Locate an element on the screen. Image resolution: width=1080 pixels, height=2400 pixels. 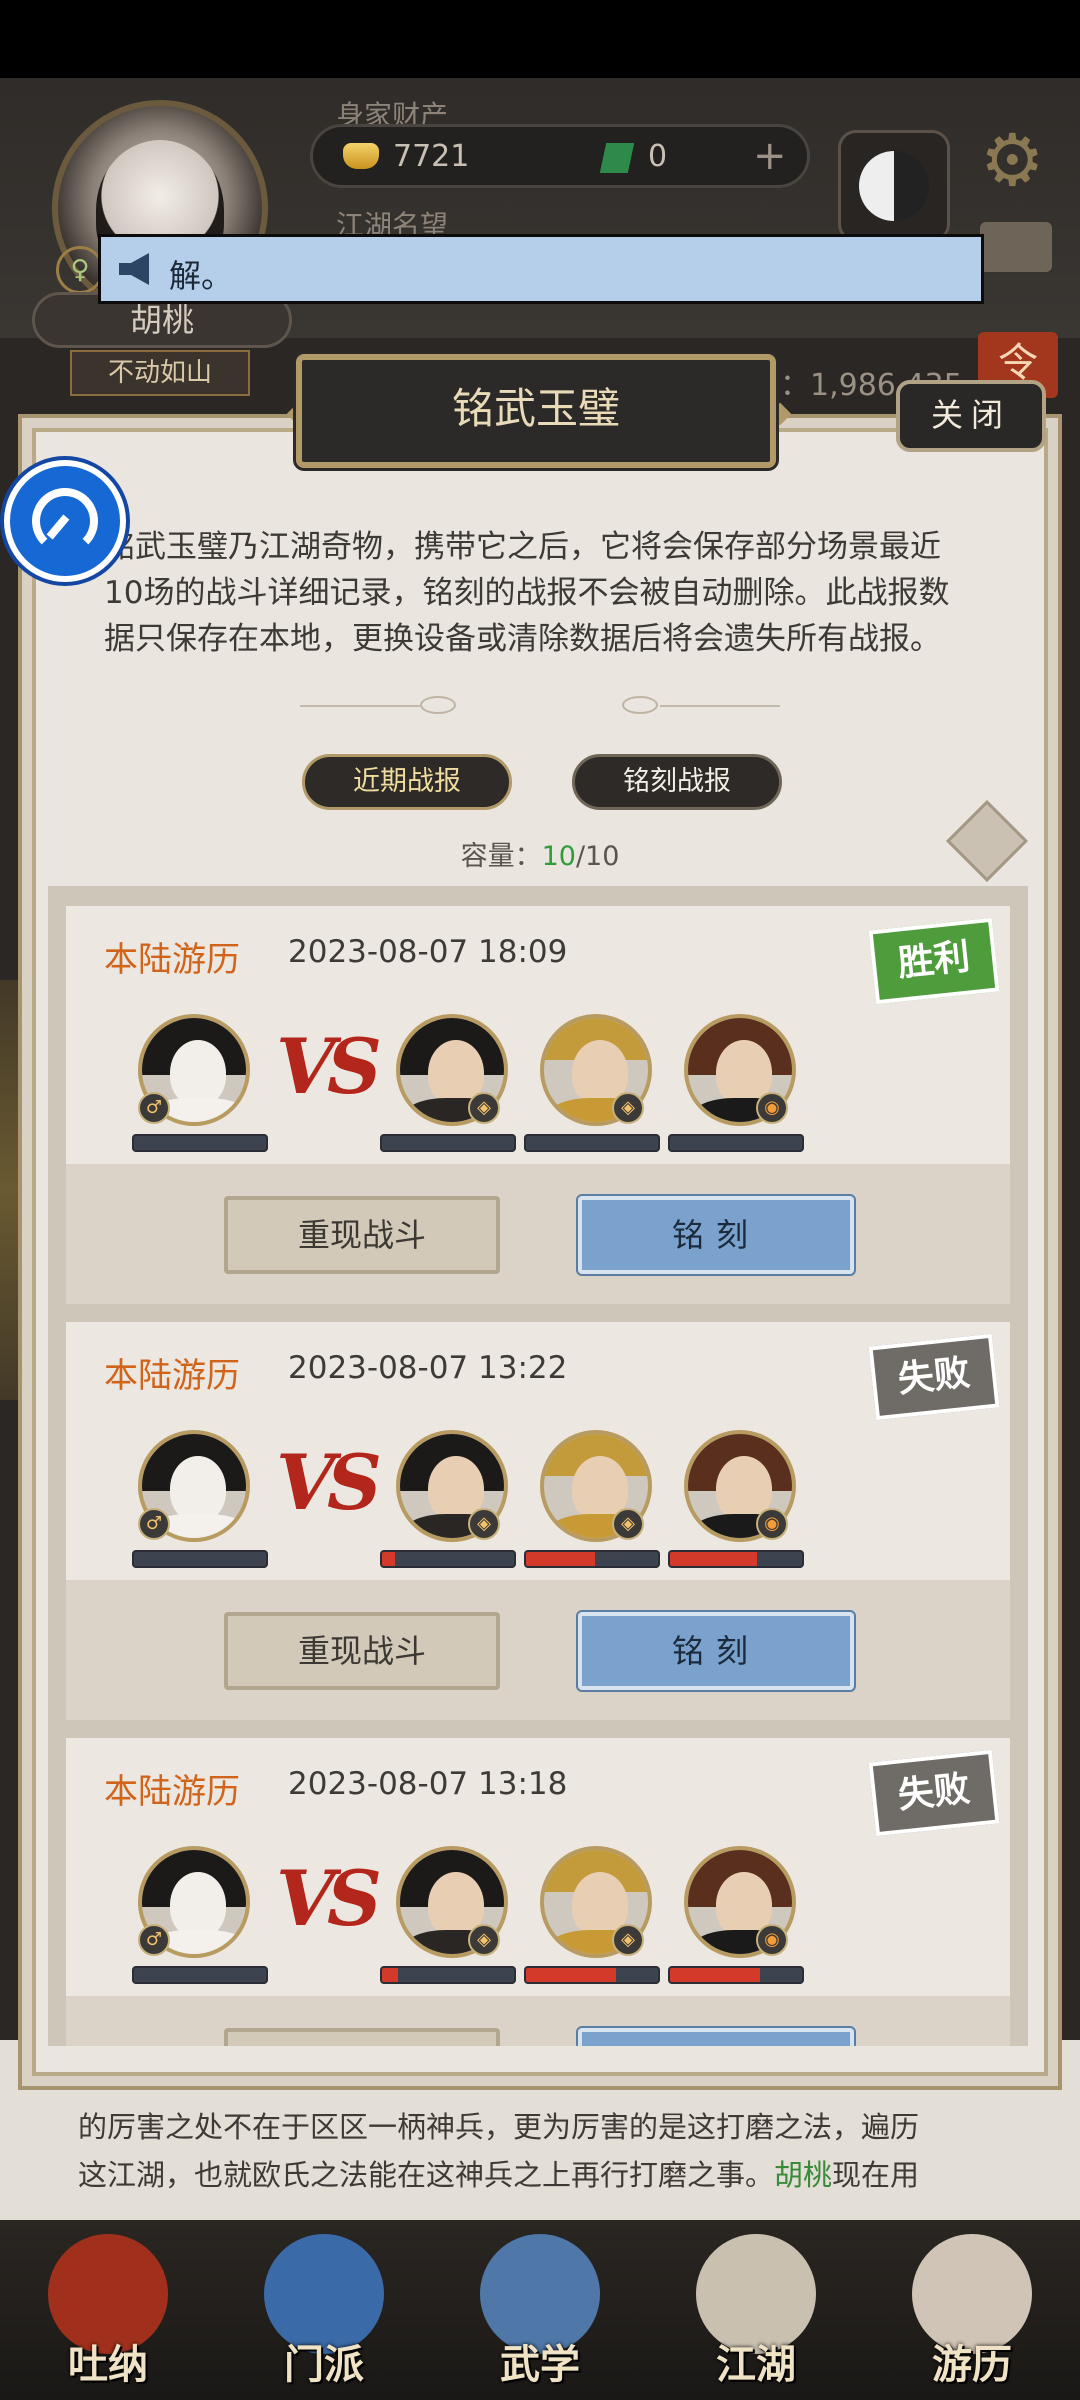
currency-bar: 7721 0 + is located at coordinates (560, 156).